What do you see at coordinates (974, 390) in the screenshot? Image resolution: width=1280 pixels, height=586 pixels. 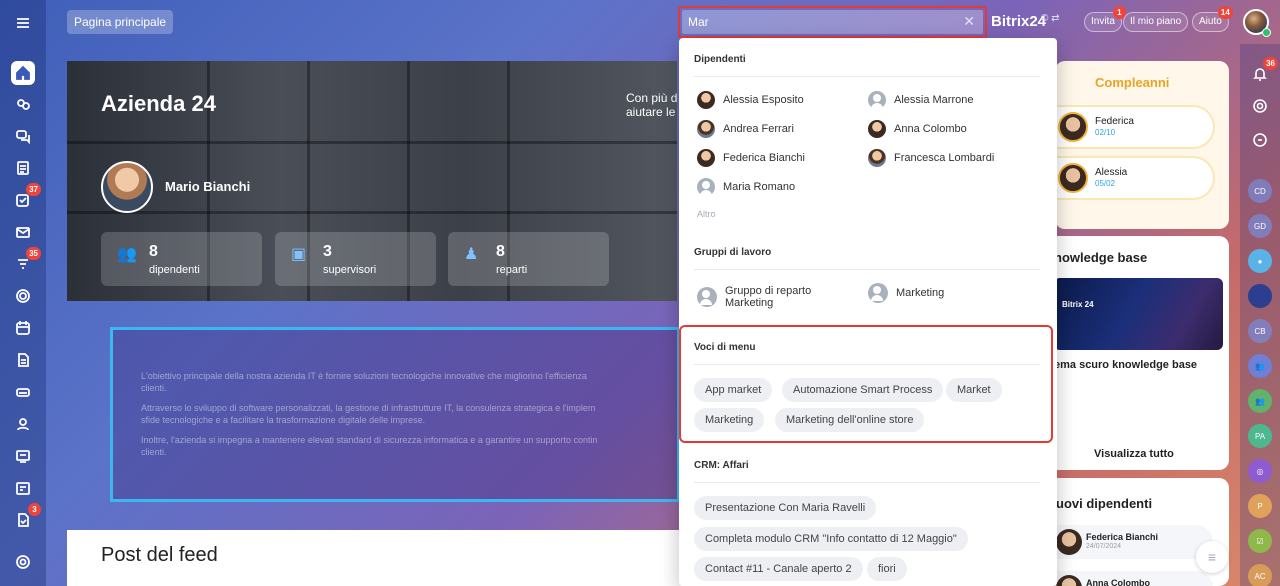 I see `menu-chip: Market` at bounding box center [974, 390].